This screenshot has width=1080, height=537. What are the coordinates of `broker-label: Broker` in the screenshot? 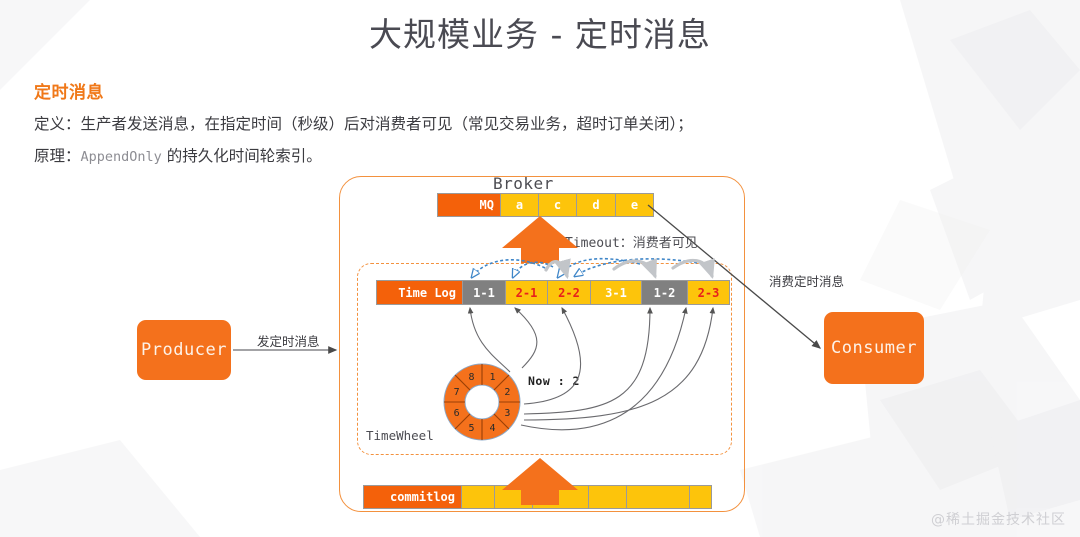 It's located at (523, 183).